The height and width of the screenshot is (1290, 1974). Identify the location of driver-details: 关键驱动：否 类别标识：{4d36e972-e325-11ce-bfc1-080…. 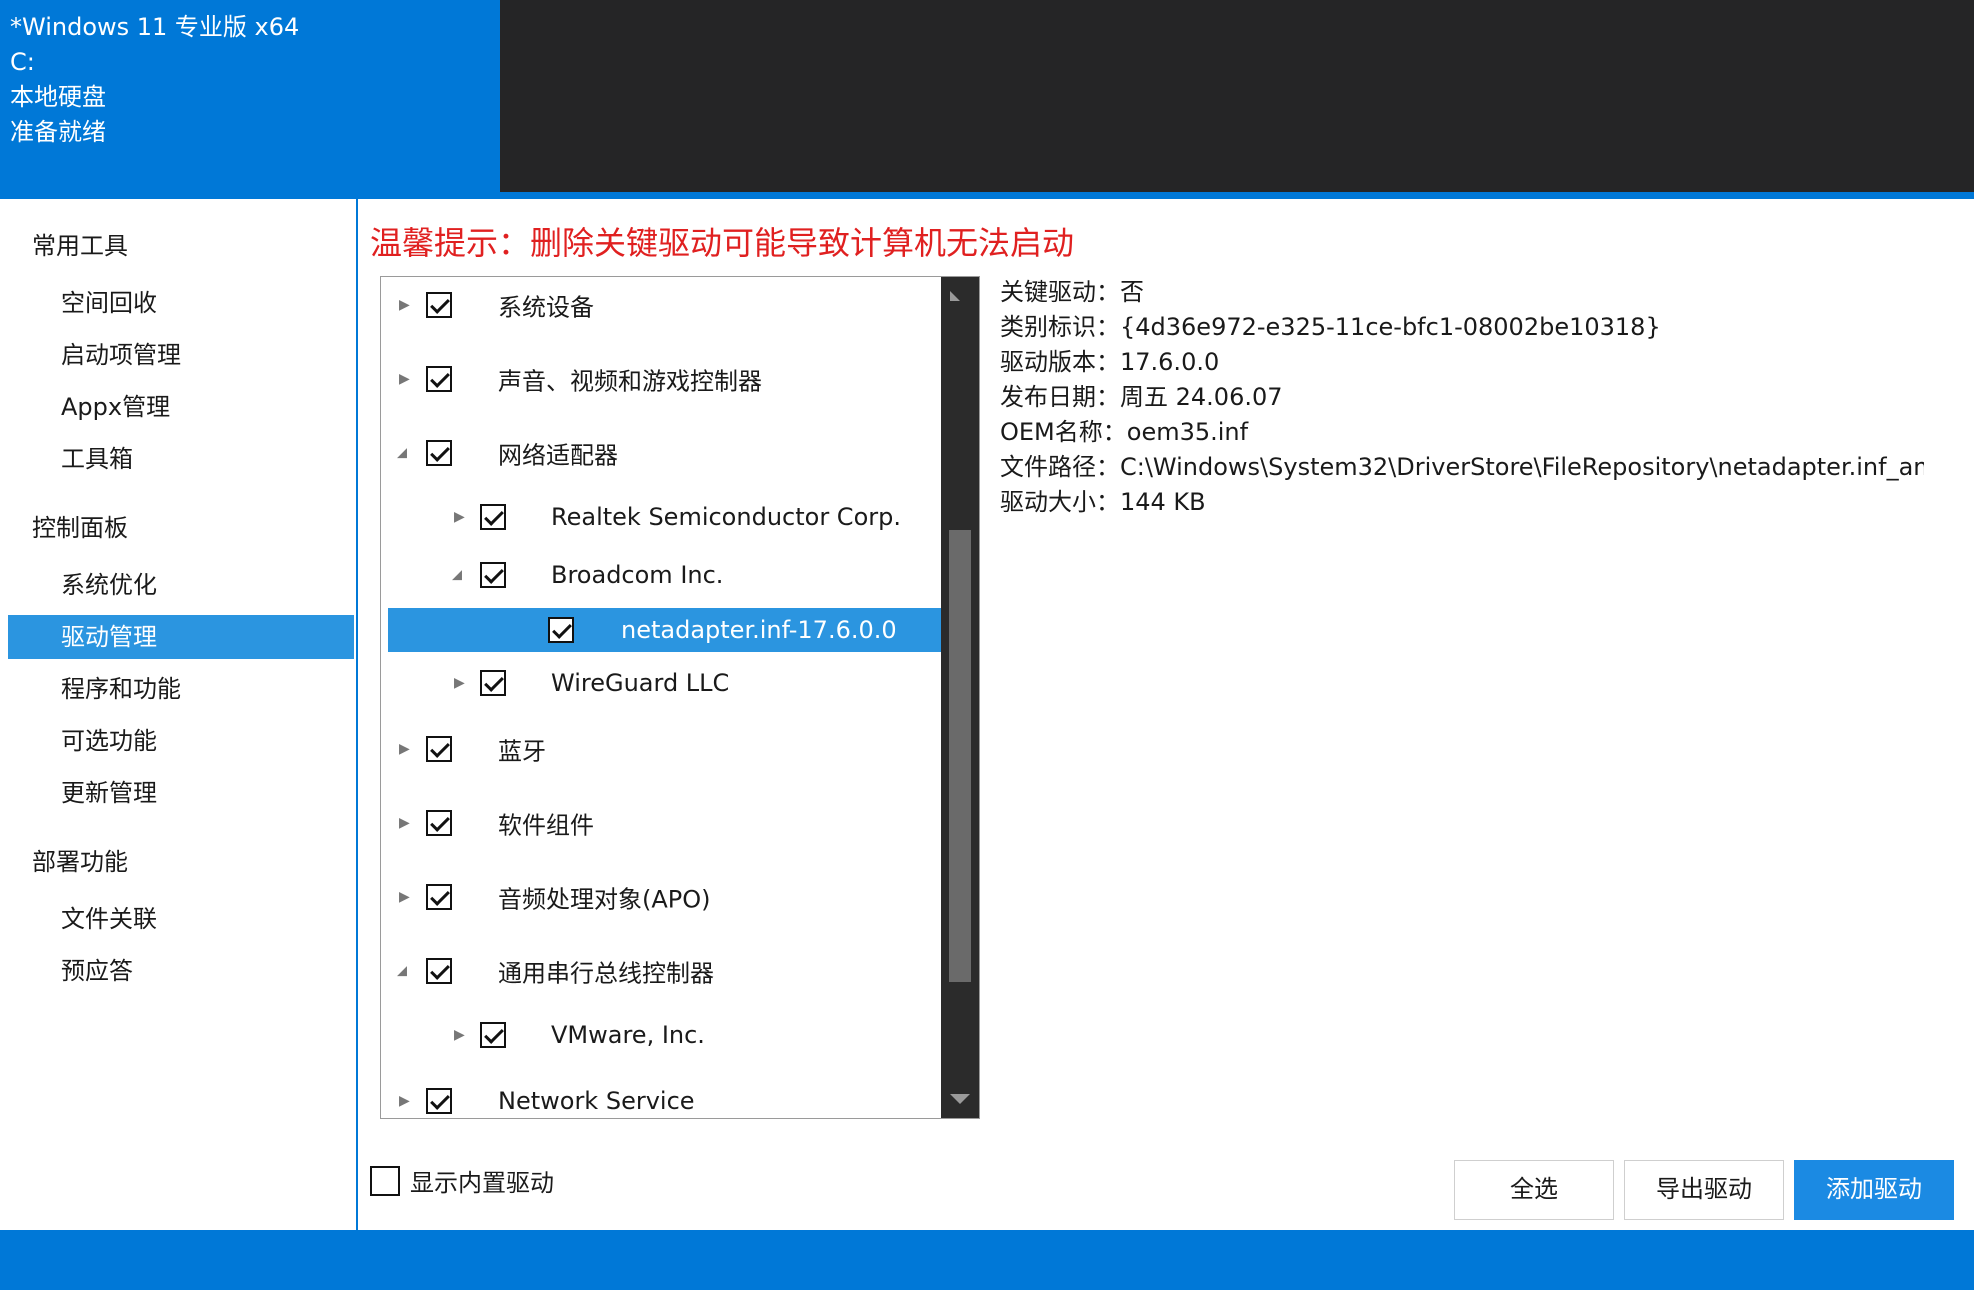
(1462, 397).